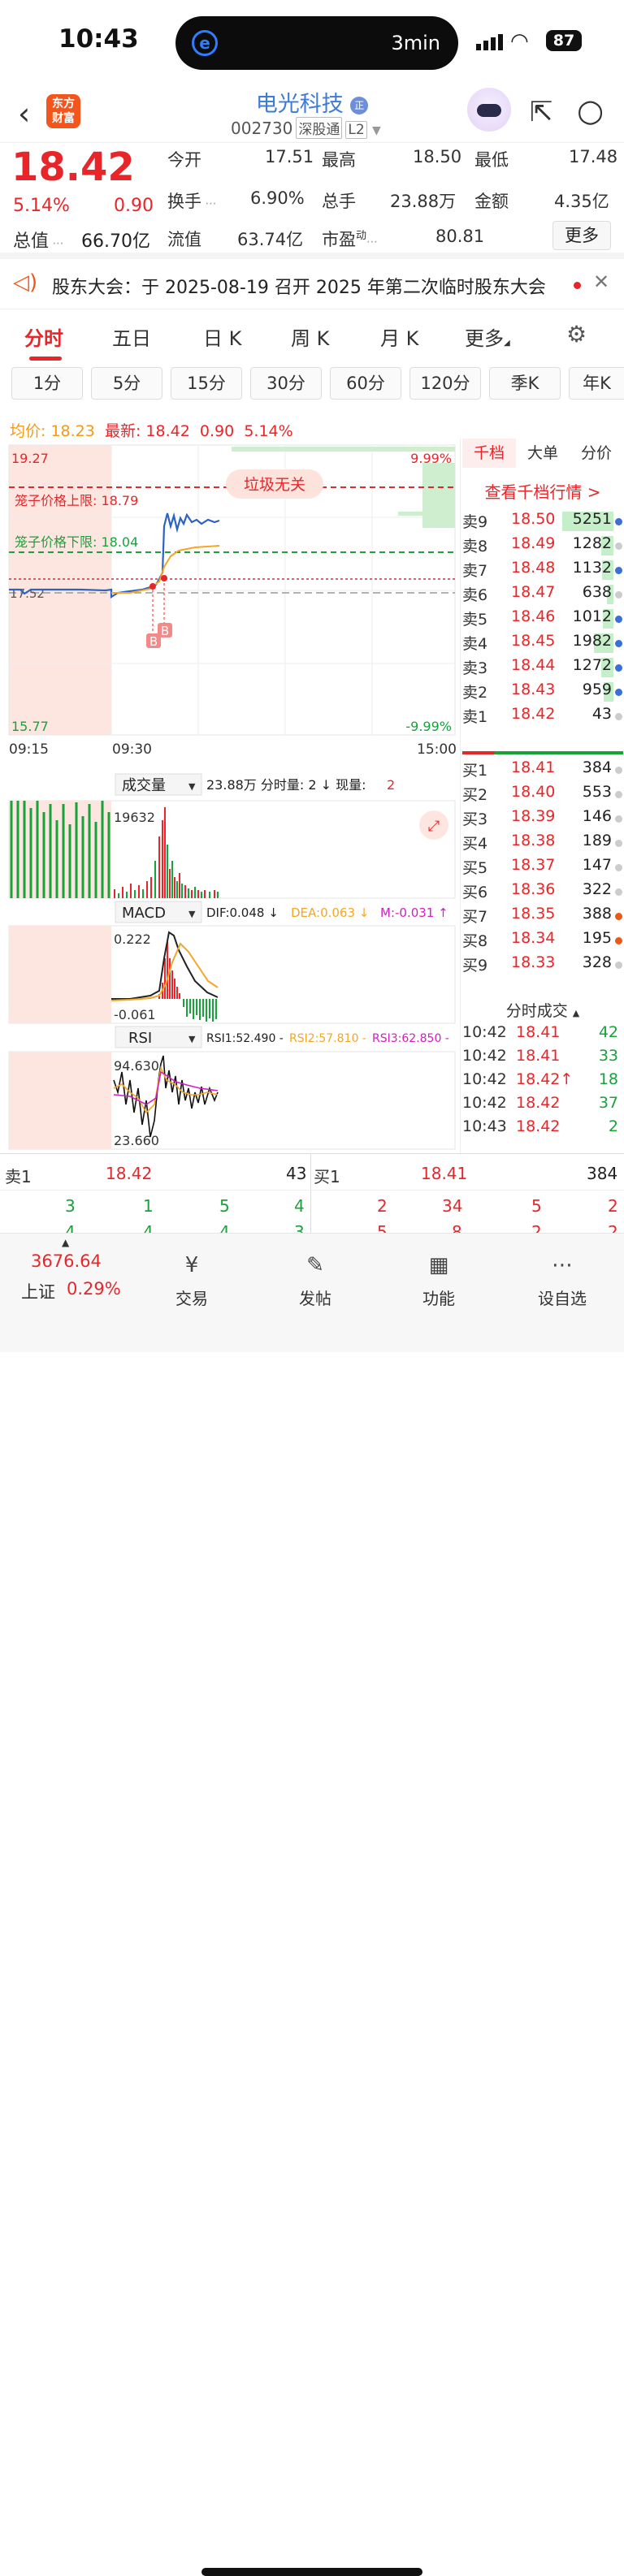 The height and width of the screenshot is (2576, 624). I want to click on tab-weekly-k: 周 K, so click(310, 336).